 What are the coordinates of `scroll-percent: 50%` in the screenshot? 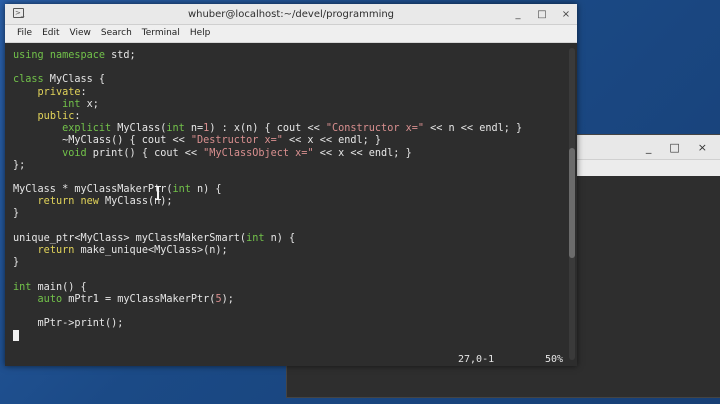 It's located at (554, 359).